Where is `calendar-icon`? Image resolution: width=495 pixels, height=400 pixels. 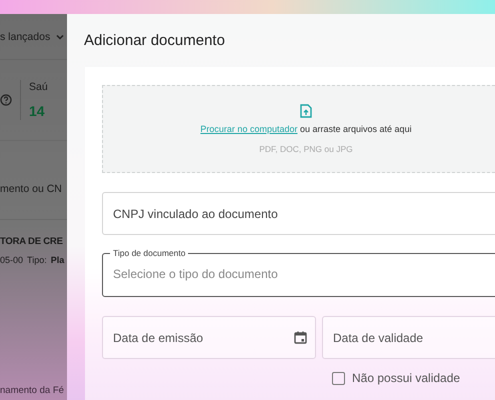 calendar-icon is located at coordinates (300, 337).